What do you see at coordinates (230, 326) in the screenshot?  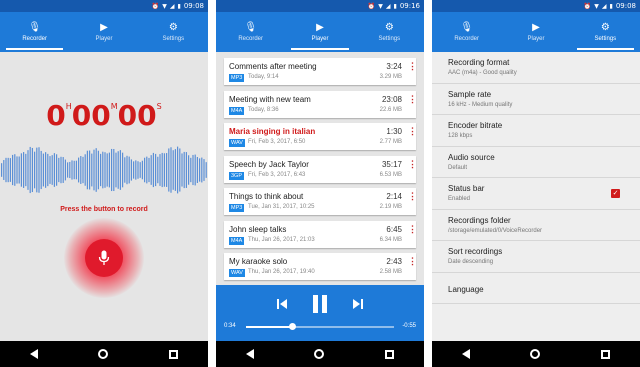 I see `elapsed-time: 0:34` at bounding box center [230, 326].